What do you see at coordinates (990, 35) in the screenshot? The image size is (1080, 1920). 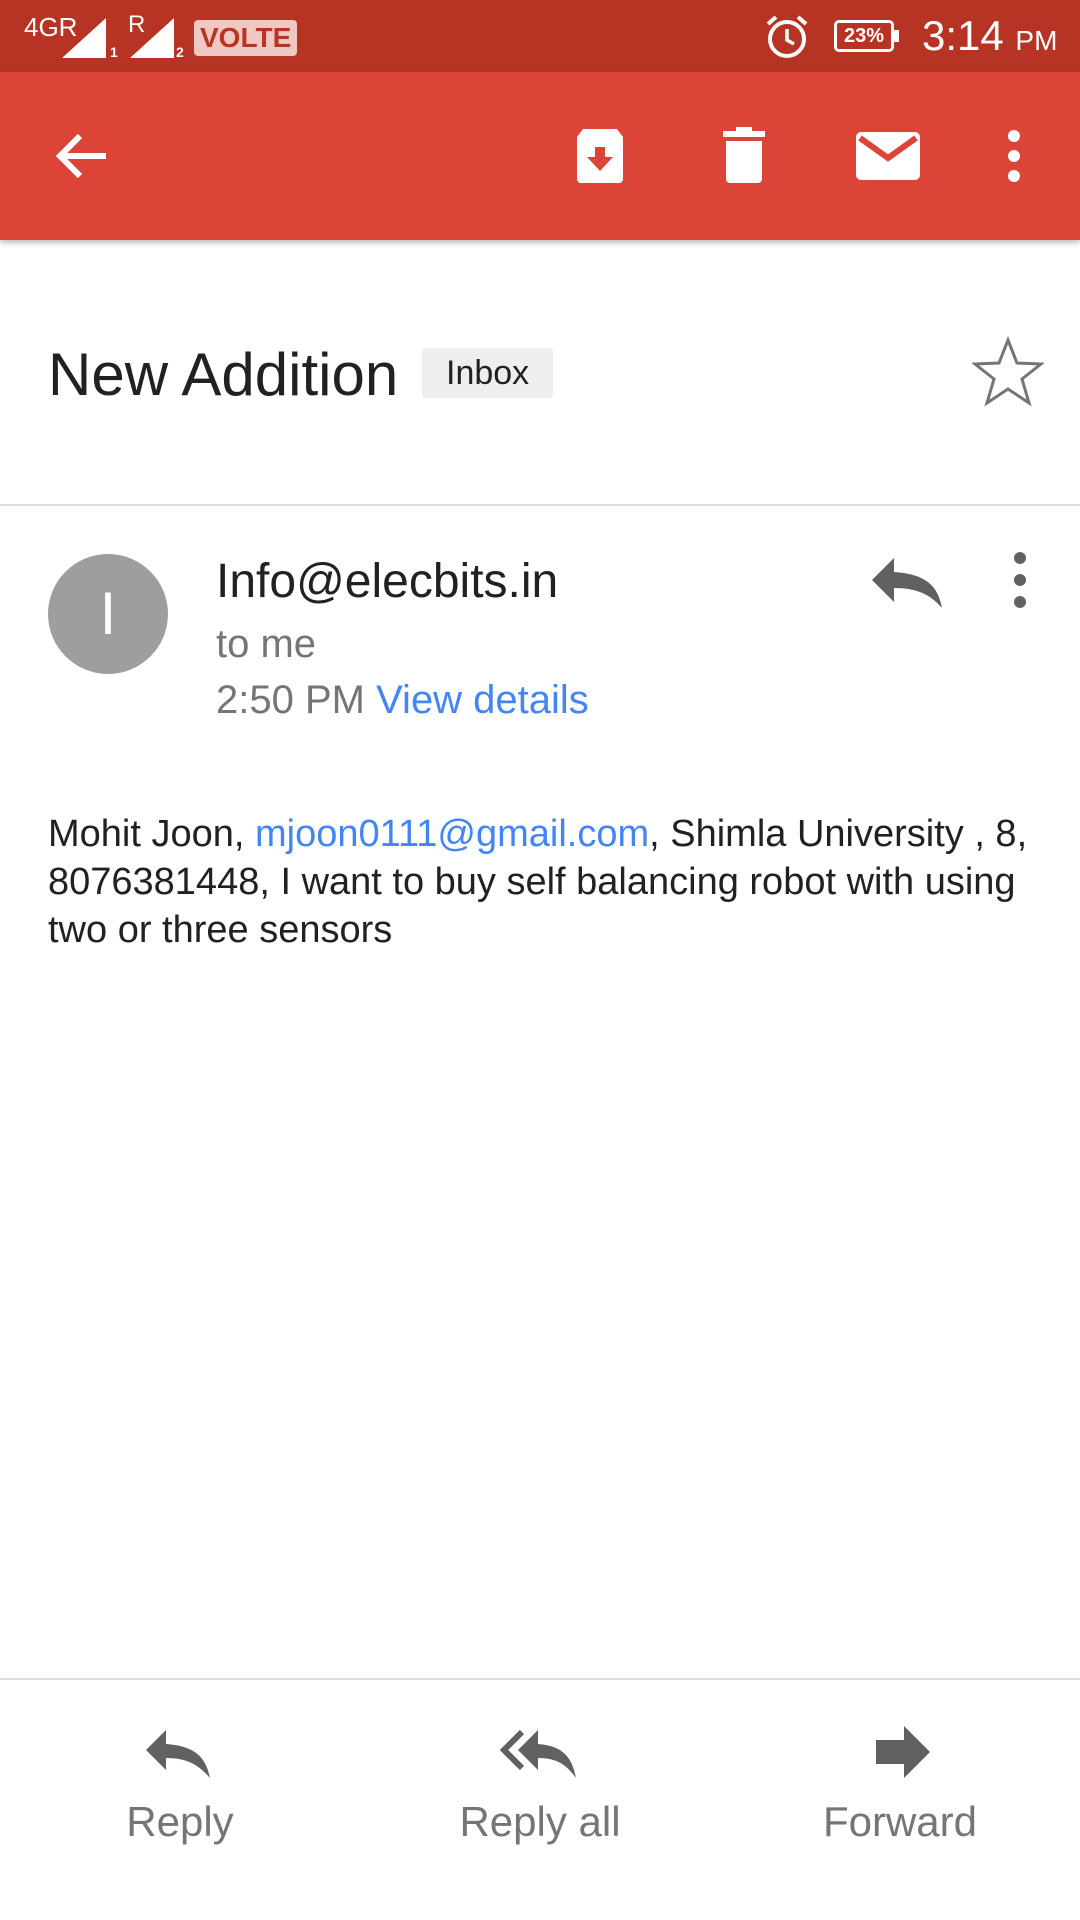 I see `clock: 3:14 PM` at bounding box center [990, 35].